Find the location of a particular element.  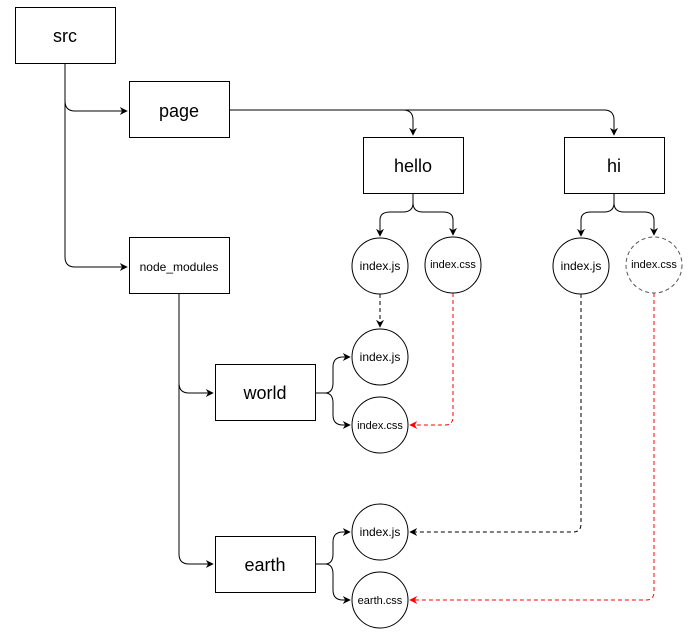

folder-hi: hi is located at coordinates (614, 165).